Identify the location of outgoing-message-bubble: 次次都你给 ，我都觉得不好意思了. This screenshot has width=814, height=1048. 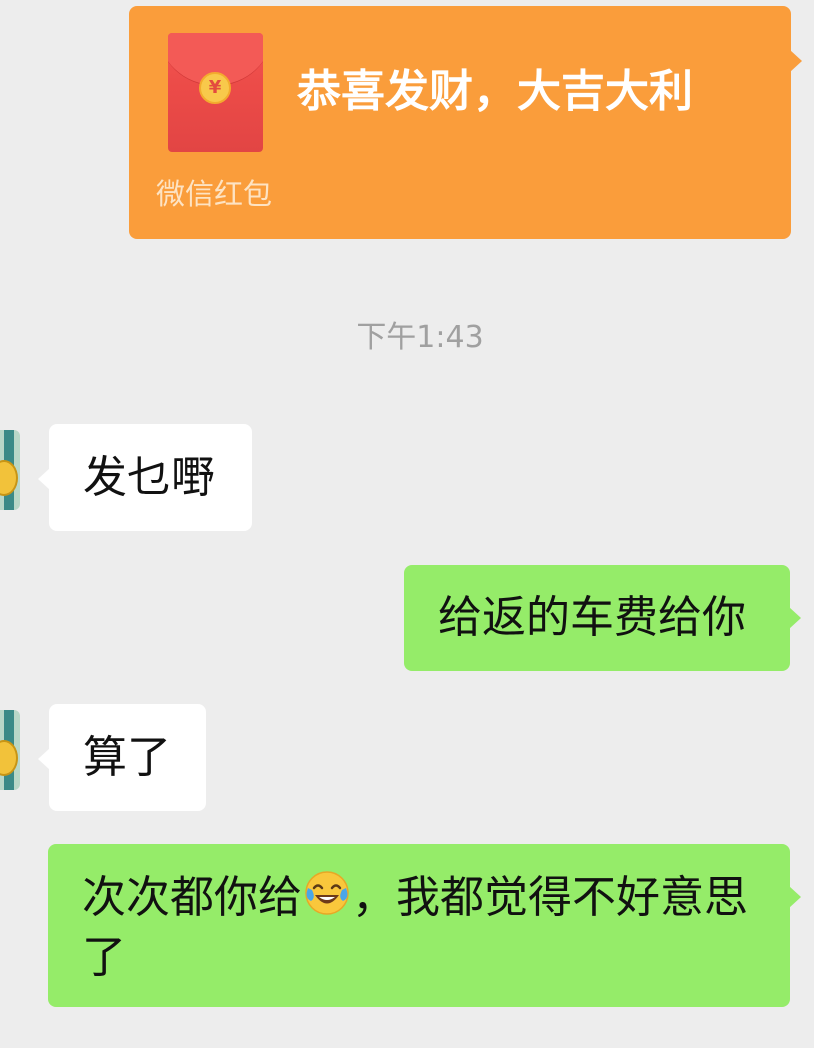
(424, 925).